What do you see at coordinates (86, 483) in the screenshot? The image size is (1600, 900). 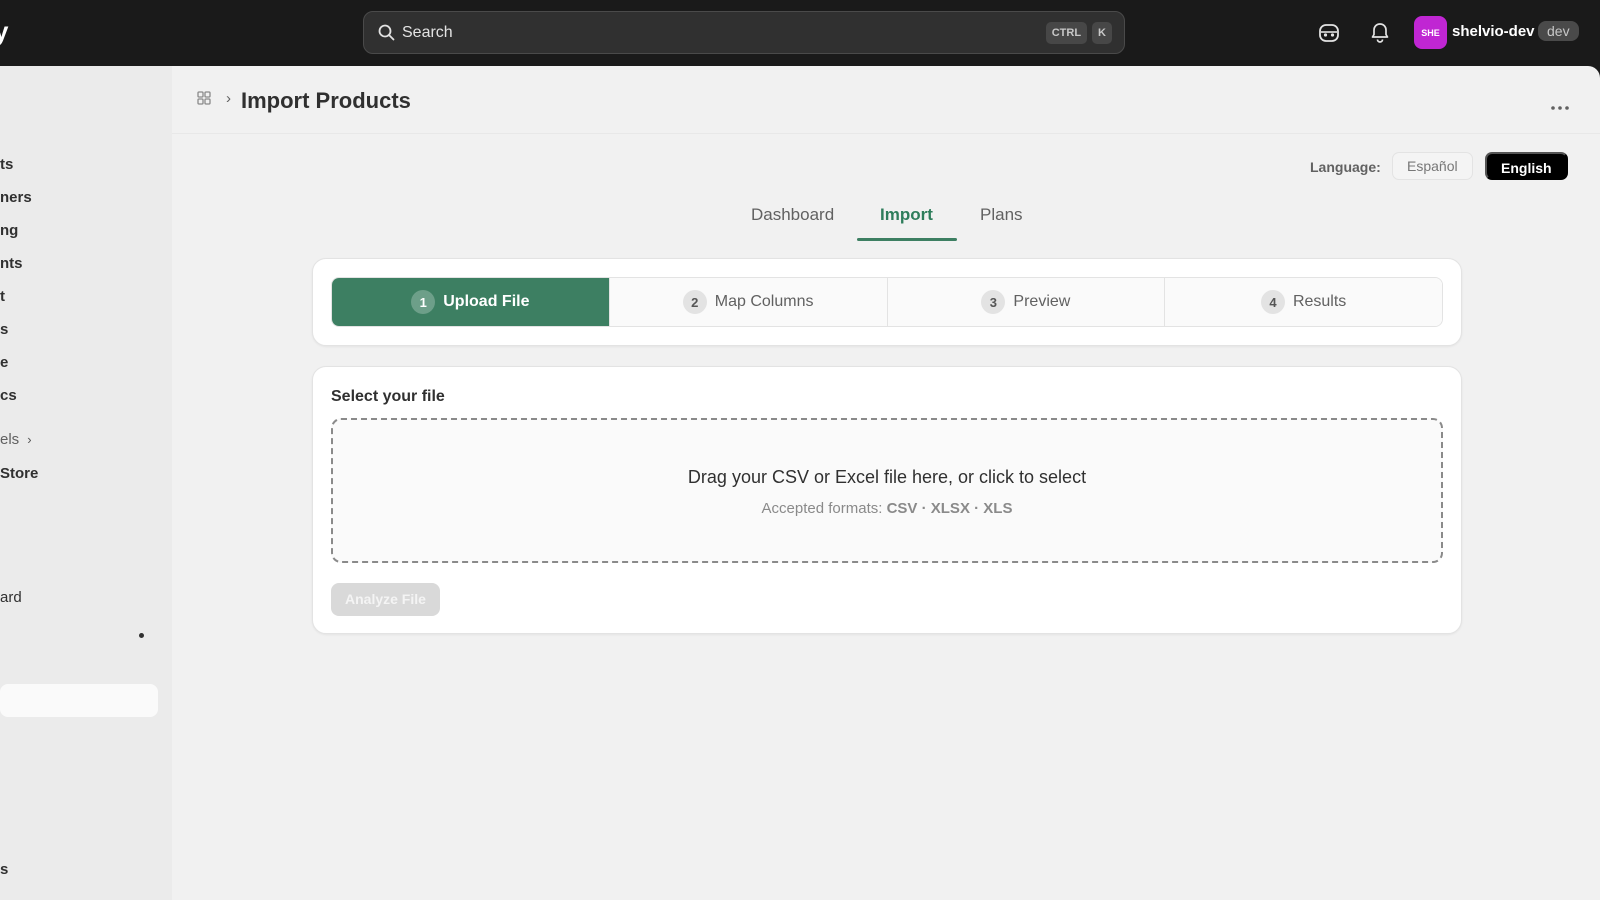 I see `sidebar: ts ners ng nts t s e cs els › Store ard s` at bounding box center [86, 483].